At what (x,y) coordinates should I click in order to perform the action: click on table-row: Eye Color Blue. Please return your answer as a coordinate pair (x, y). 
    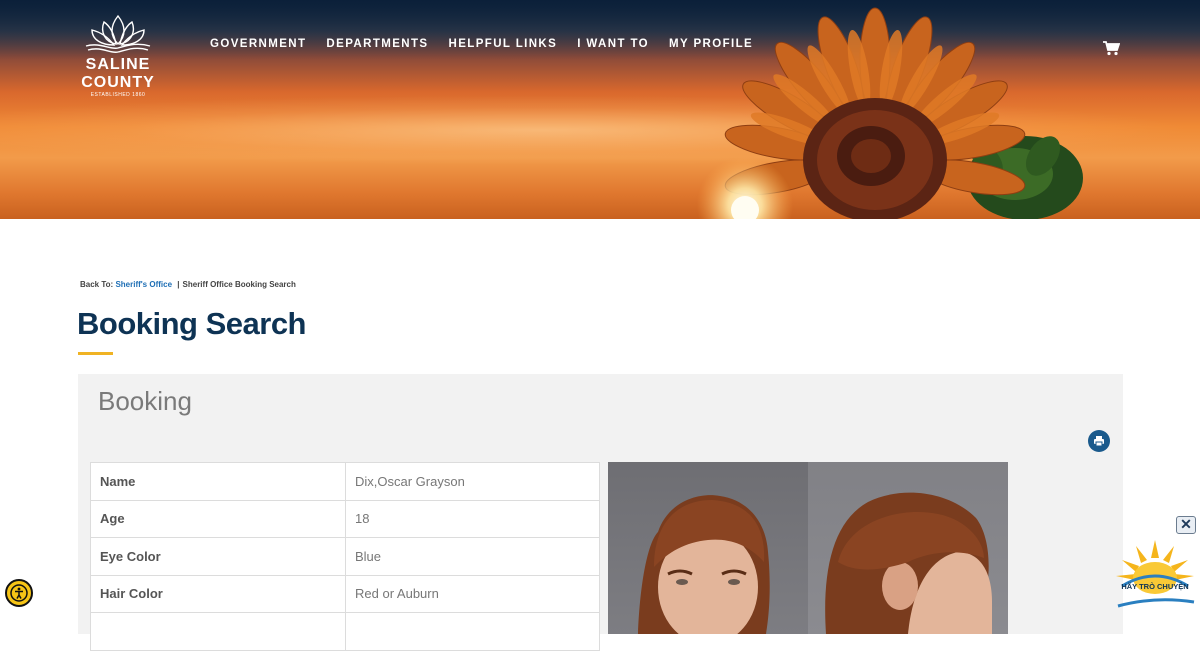
    Looking at the image, I should click on (345, 556).